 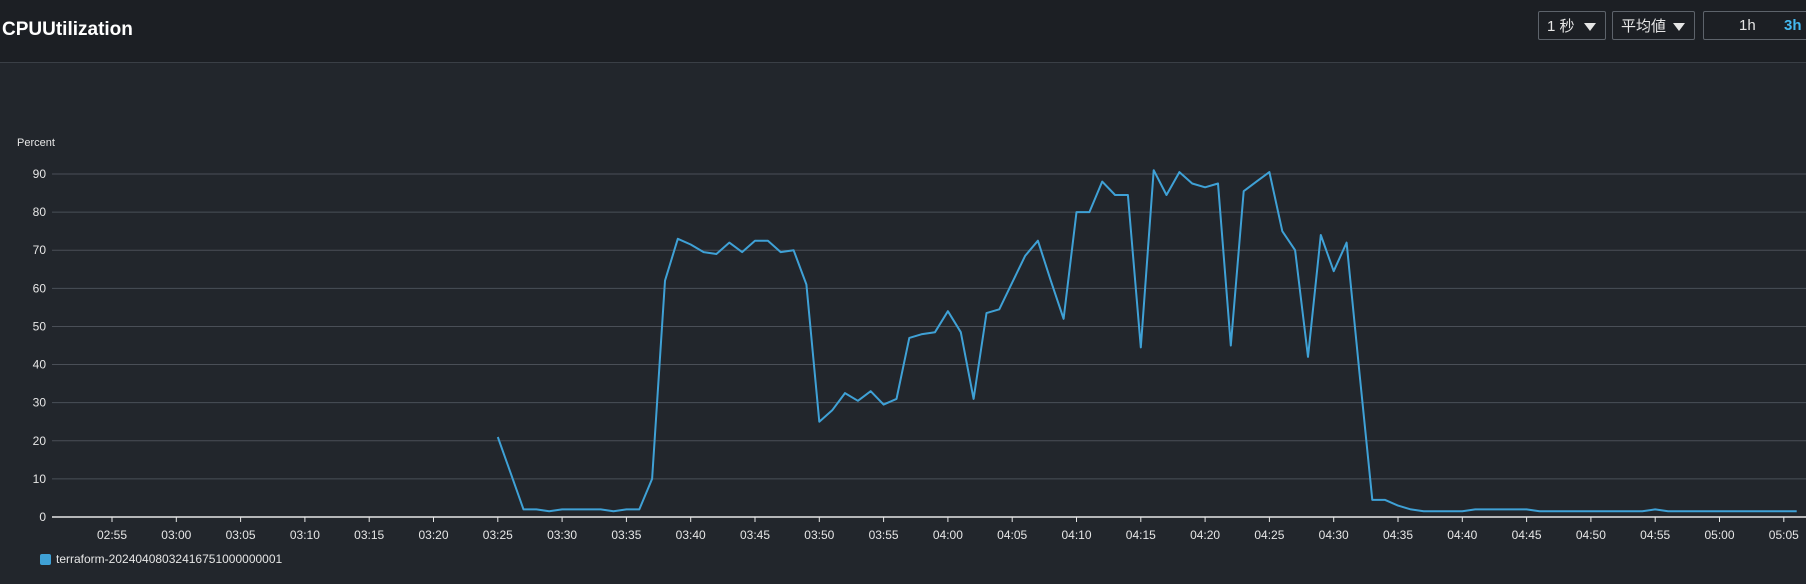 What do you see at coordinates (1747, 25) in the screenshot?
I see `range-1h-button: 1h` at bounding box center [1747, 25].